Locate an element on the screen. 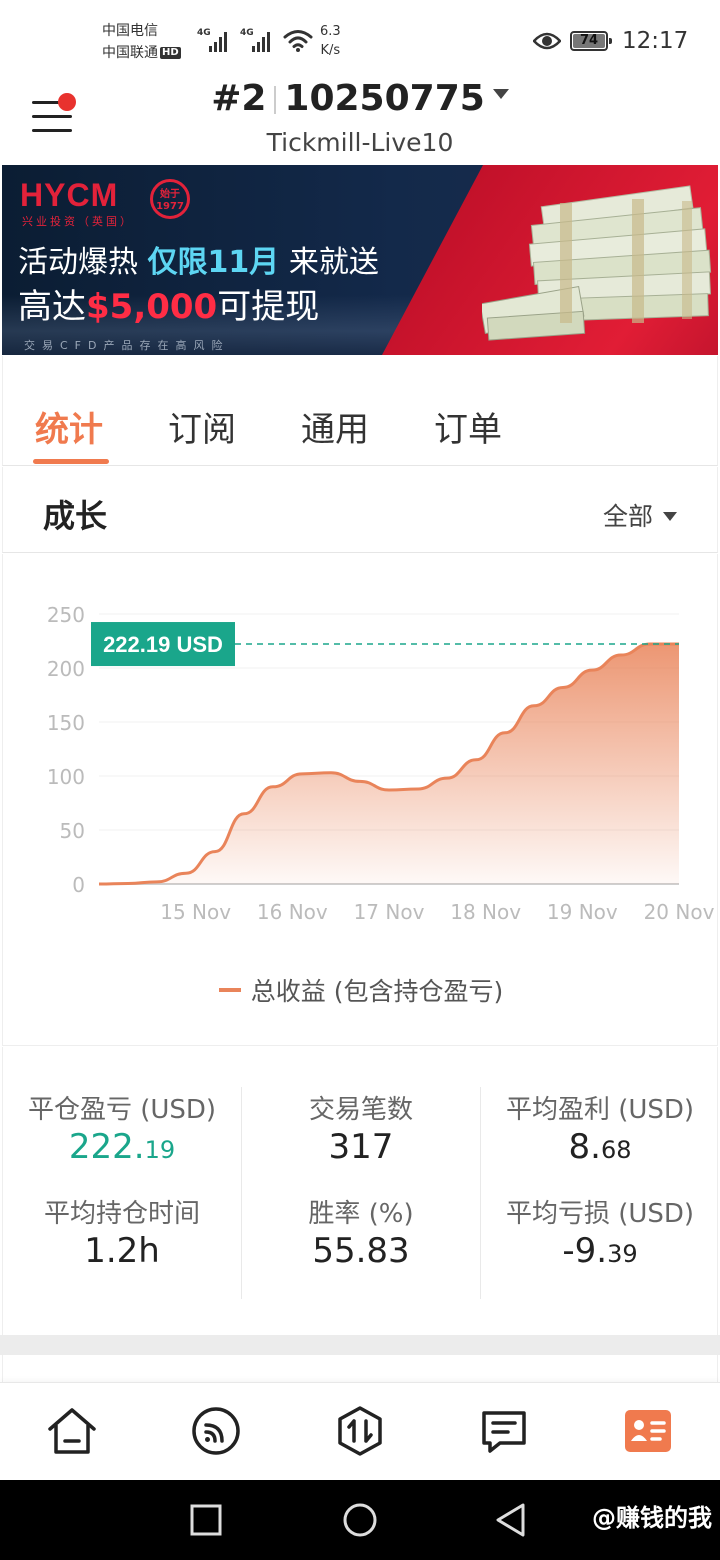  nav-home is located at coordinates (72, 1431).